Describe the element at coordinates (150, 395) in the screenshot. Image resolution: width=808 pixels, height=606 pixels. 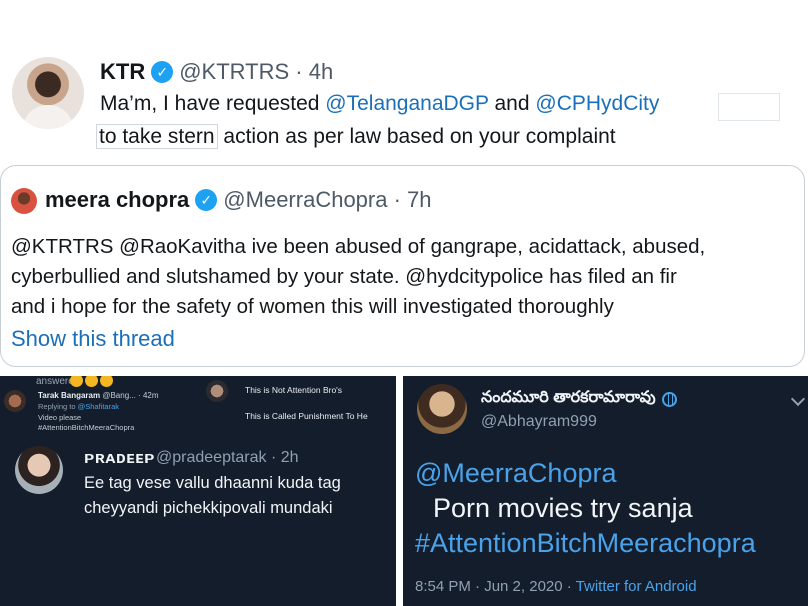
I see `reply-time: 42m` at that location.